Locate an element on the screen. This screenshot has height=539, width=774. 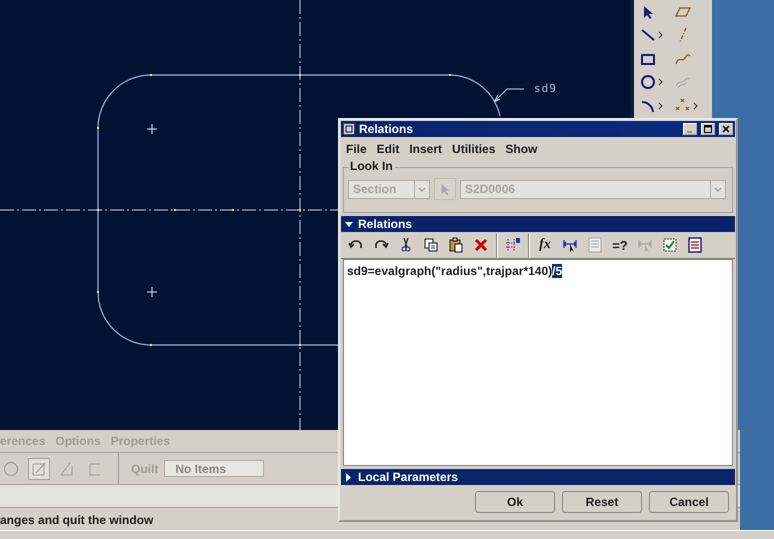
list-icon is located at coordinates (695, 245).